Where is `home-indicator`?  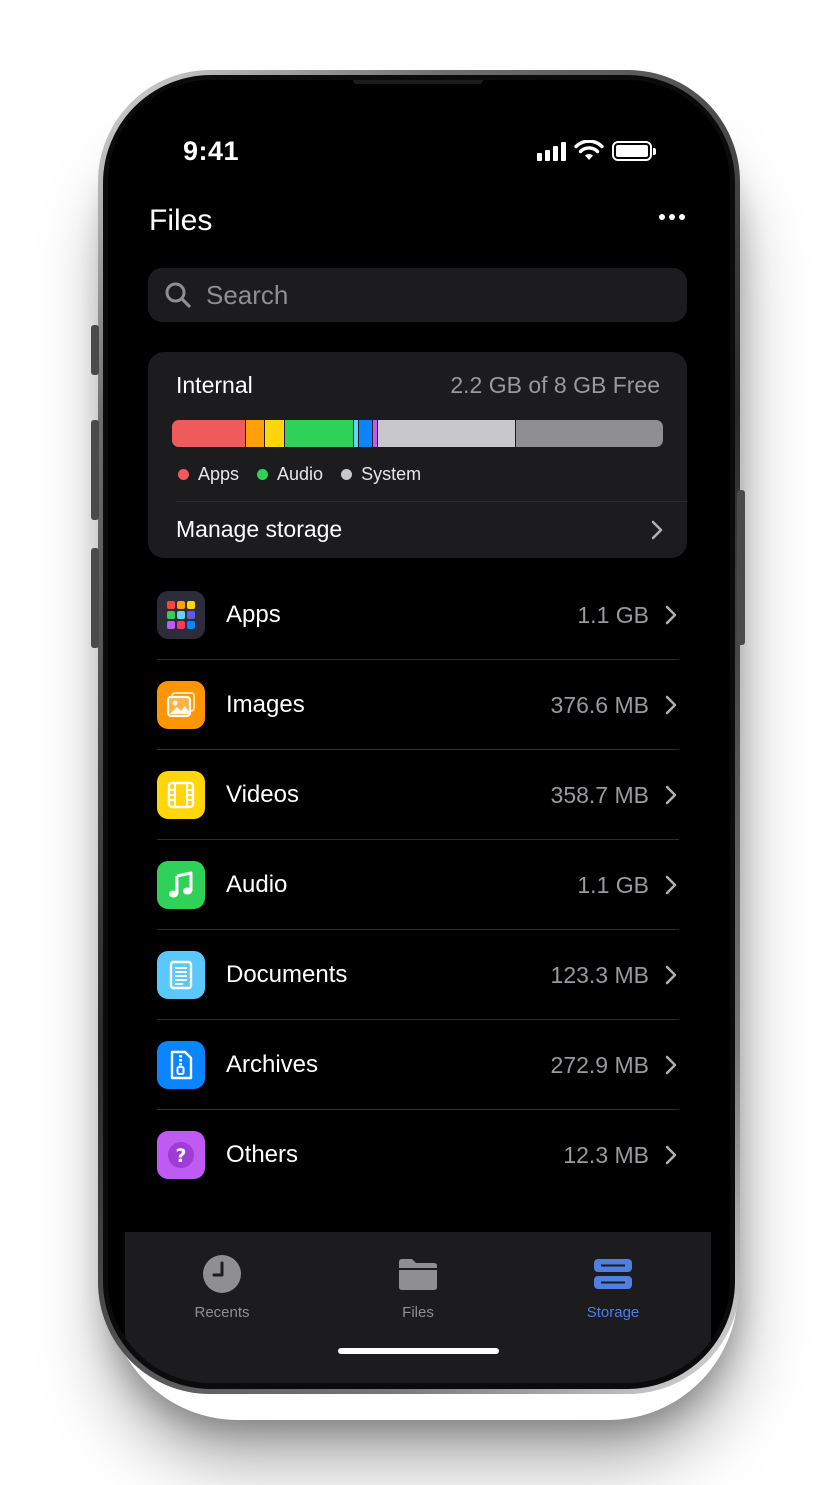 home-indicator is located at coordinates (418, 1351).